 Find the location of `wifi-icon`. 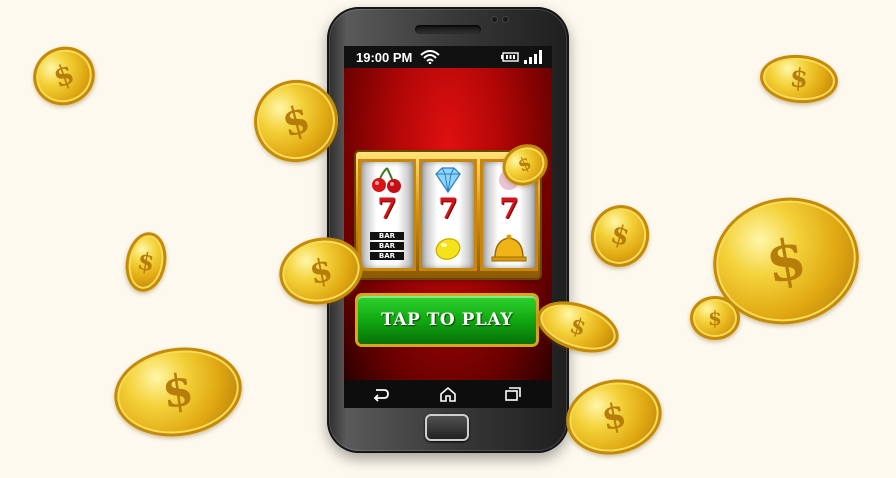

wifi-icon is located at coordinates (430, 57).